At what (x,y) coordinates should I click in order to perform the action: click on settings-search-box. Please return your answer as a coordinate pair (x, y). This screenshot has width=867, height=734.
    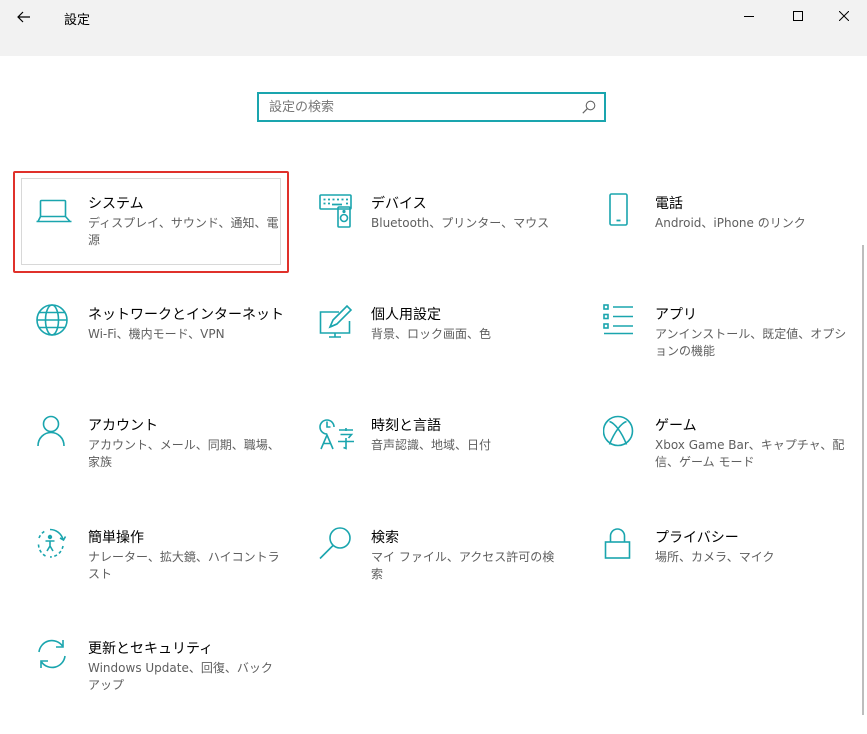
    Looking at the image, I should click on (431, 107).